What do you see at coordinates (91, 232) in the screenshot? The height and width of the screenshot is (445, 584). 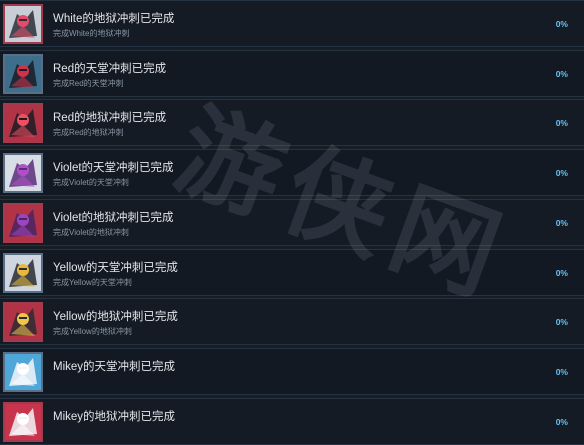 I see `achievement-description: 完成Violet的地狱冲刺` at bounding box center [91, 232].